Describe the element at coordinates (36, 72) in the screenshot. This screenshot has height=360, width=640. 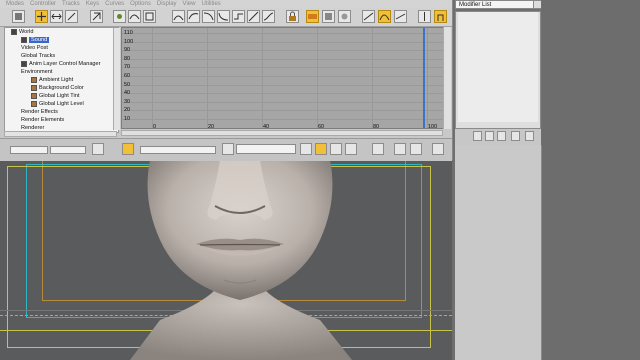
I see `tree-item-environment: Environment` at that location.